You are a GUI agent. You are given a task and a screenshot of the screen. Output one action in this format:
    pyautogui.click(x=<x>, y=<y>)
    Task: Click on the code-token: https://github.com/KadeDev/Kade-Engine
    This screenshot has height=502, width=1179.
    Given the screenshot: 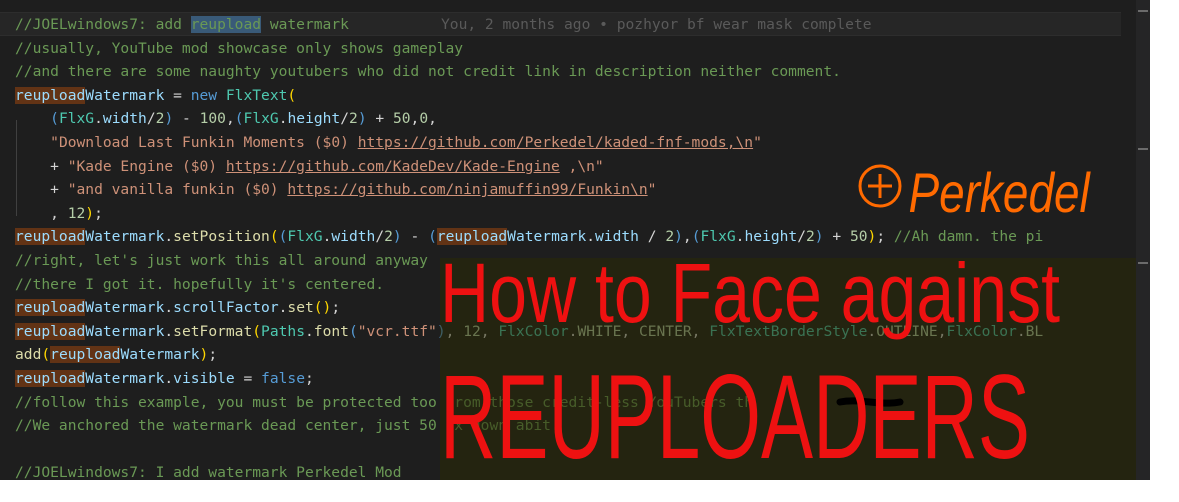 What is the action you would take?
    pyautogui.click(x=392, y=166)
    